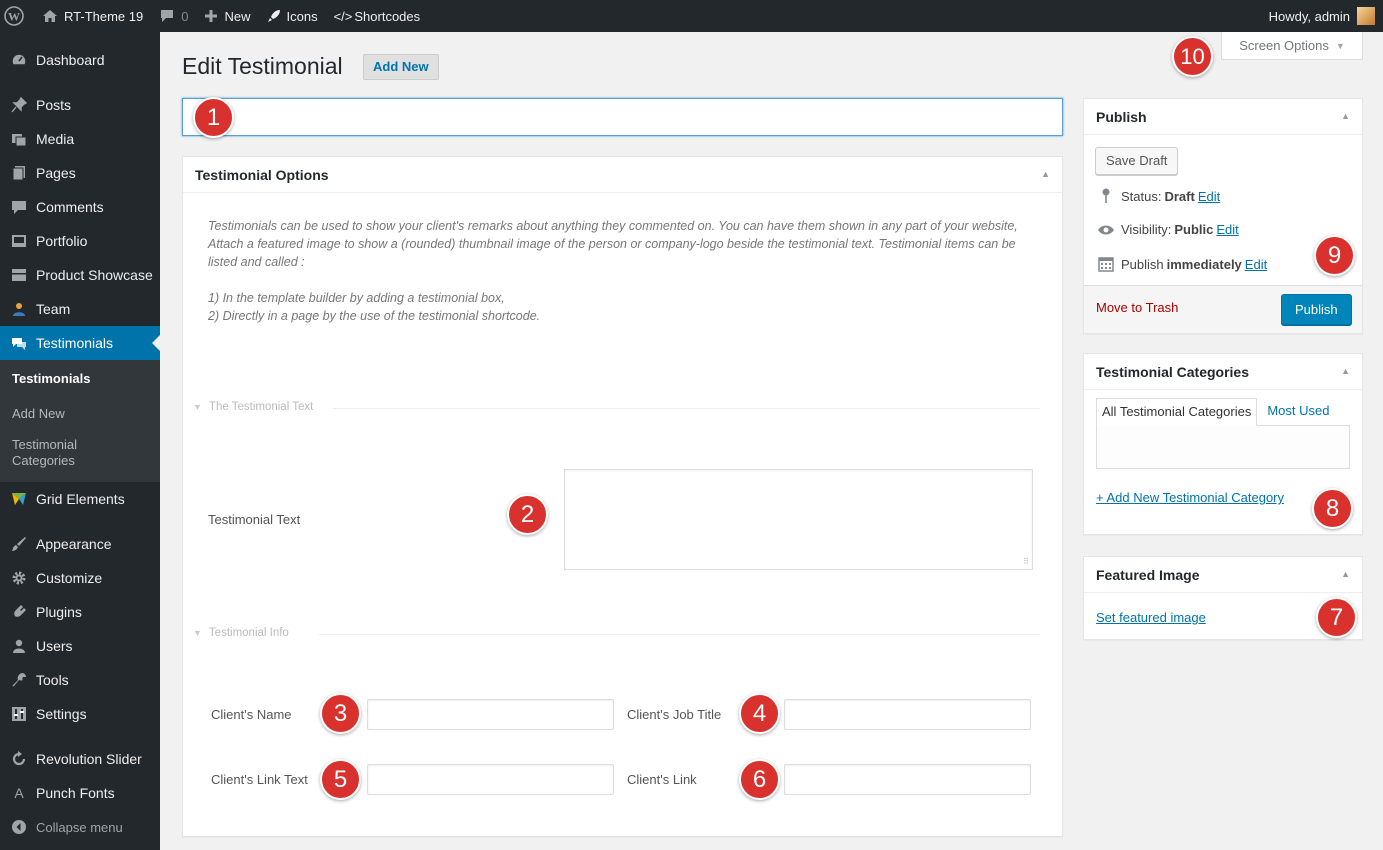 The width and height of the screenshot is (1383, 850). What do you see at coordinates (80, 173) in the screenshot?
I see `sidebar-item-pages: Pages` at bounding box center [80, 173].